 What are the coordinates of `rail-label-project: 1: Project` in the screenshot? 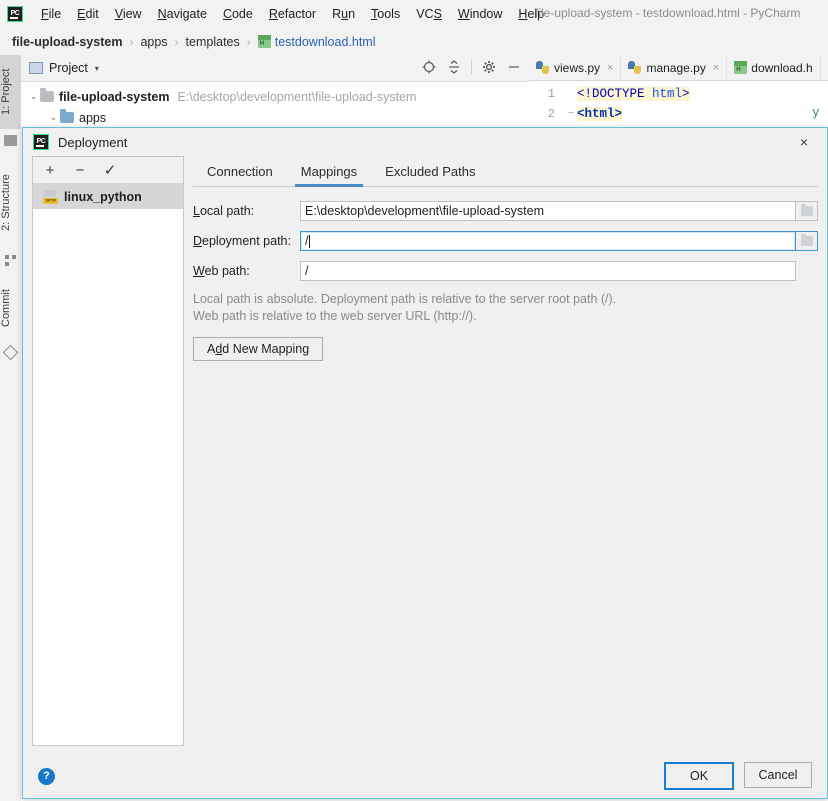 It's located at (6, 92).